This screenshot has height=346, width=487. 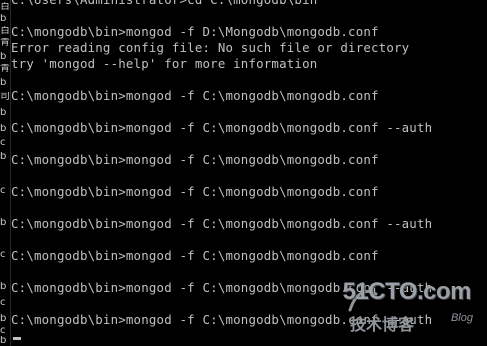 I want to click on background-window-edge: 百b百青b青b司bbcbcbcbcbcb, so click(x=5, y=173).